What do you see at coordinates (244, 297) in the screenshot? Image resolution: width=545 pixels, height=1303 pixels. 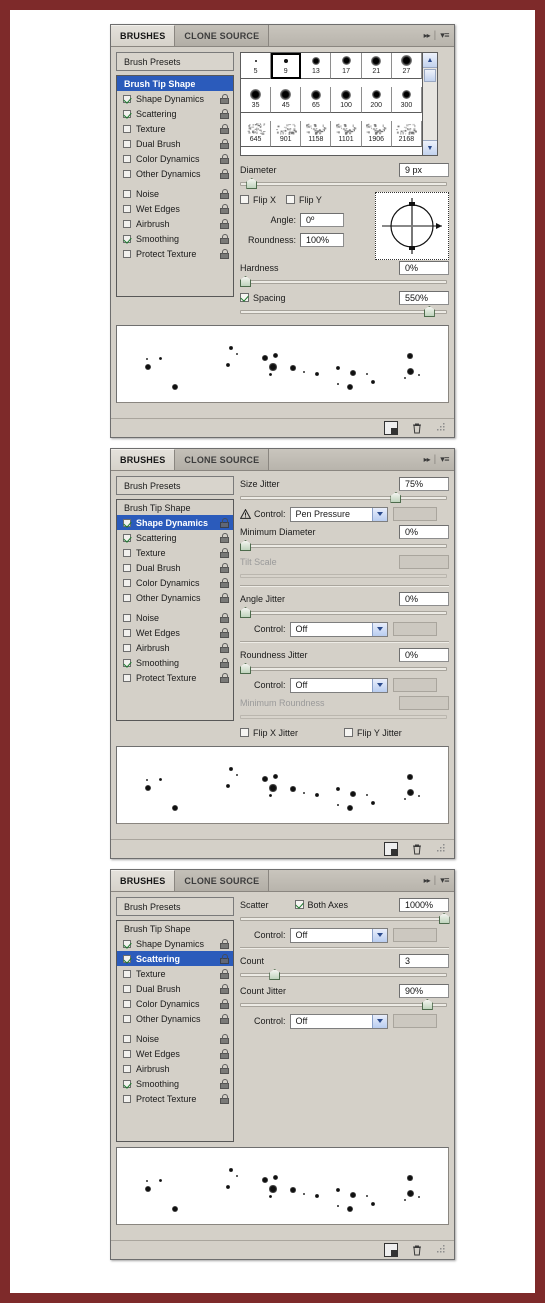 I see `spacing-checkbox` at bounding box center [244, 297].